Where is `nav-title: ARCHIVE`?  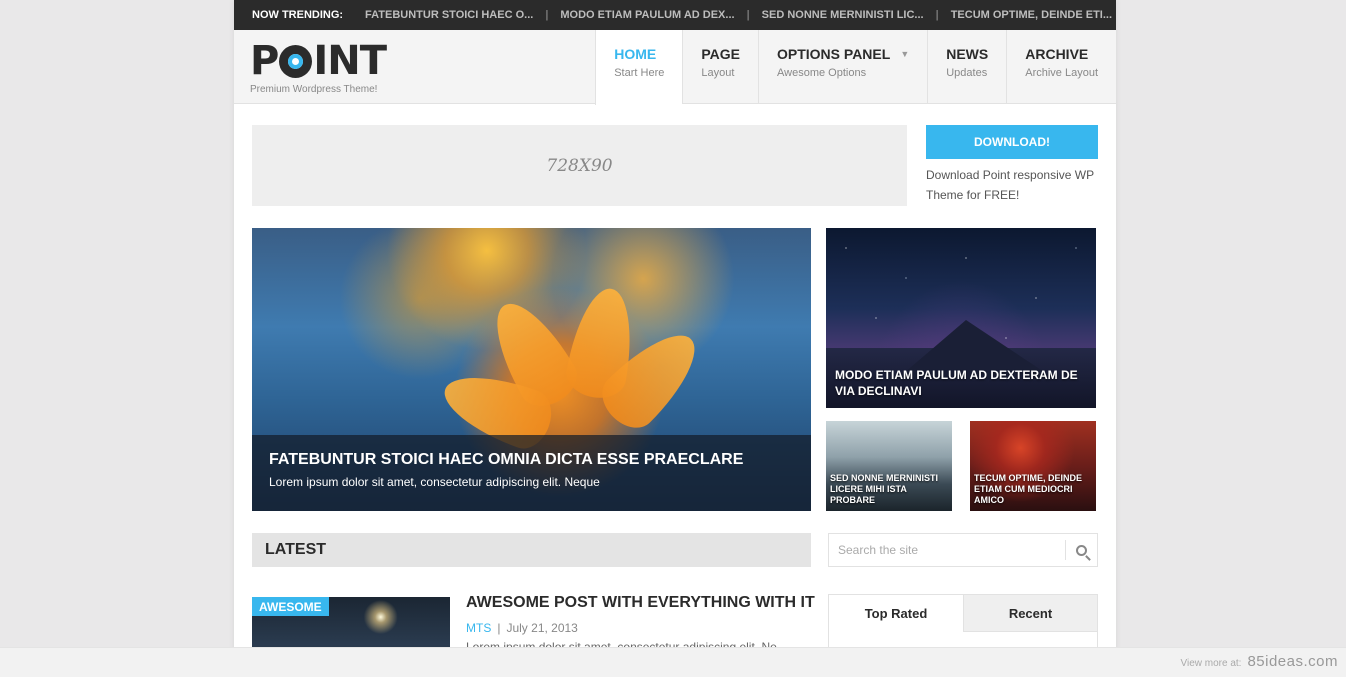
nav-title: ARCHIVE is located at coordinates (1057, 54).